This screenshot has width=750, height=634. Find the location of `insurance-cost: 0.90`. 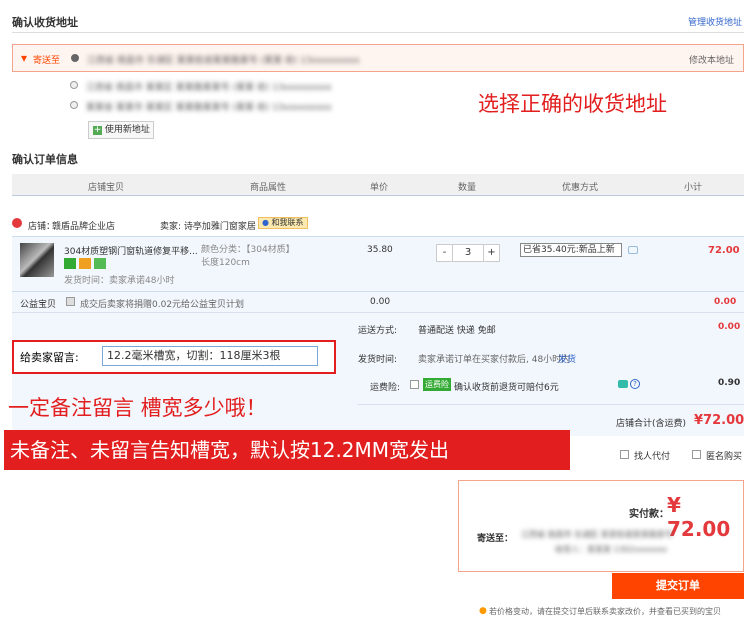

insurance-cost: 0.90 is located at coordinates (729, 383).